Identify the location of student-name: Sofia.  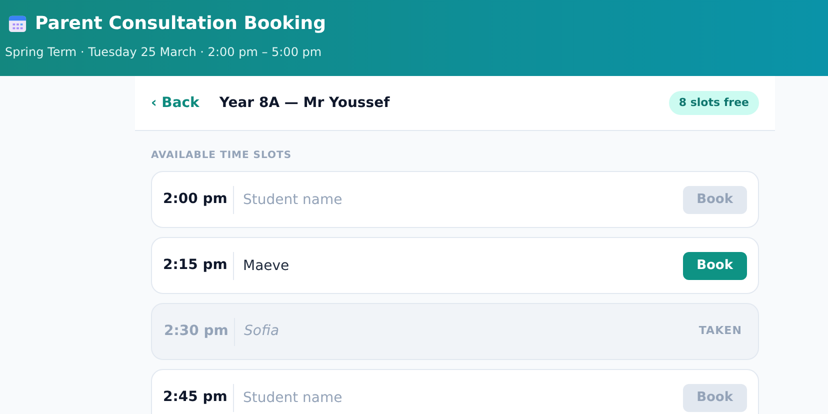
(262, 331).